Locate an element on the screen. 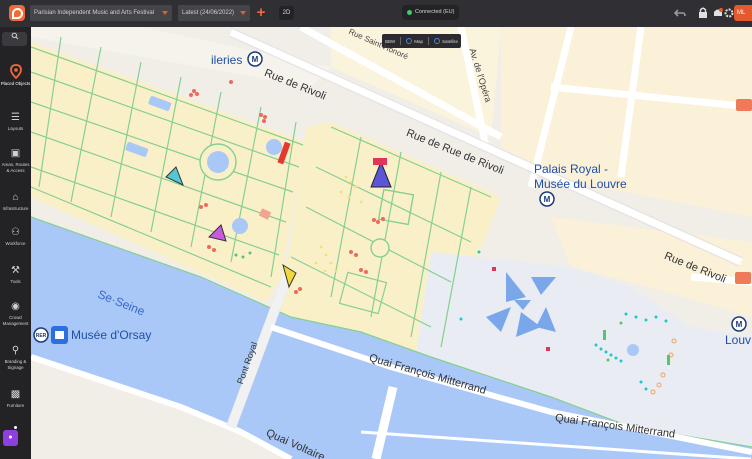 The image size is (752, 459). label-louvre-edge: Louv is located at coordinates (738, 340).